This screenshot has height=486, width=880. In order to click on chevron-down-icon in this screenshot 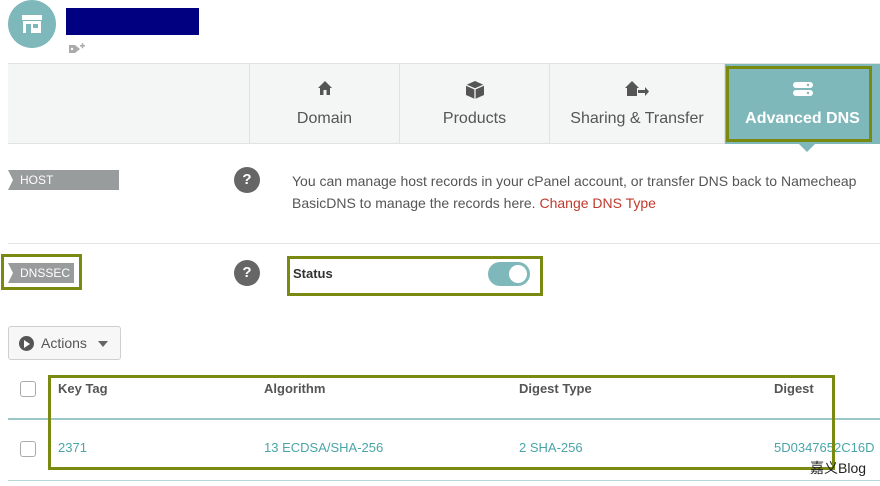, I will do `click(103, 344)`.